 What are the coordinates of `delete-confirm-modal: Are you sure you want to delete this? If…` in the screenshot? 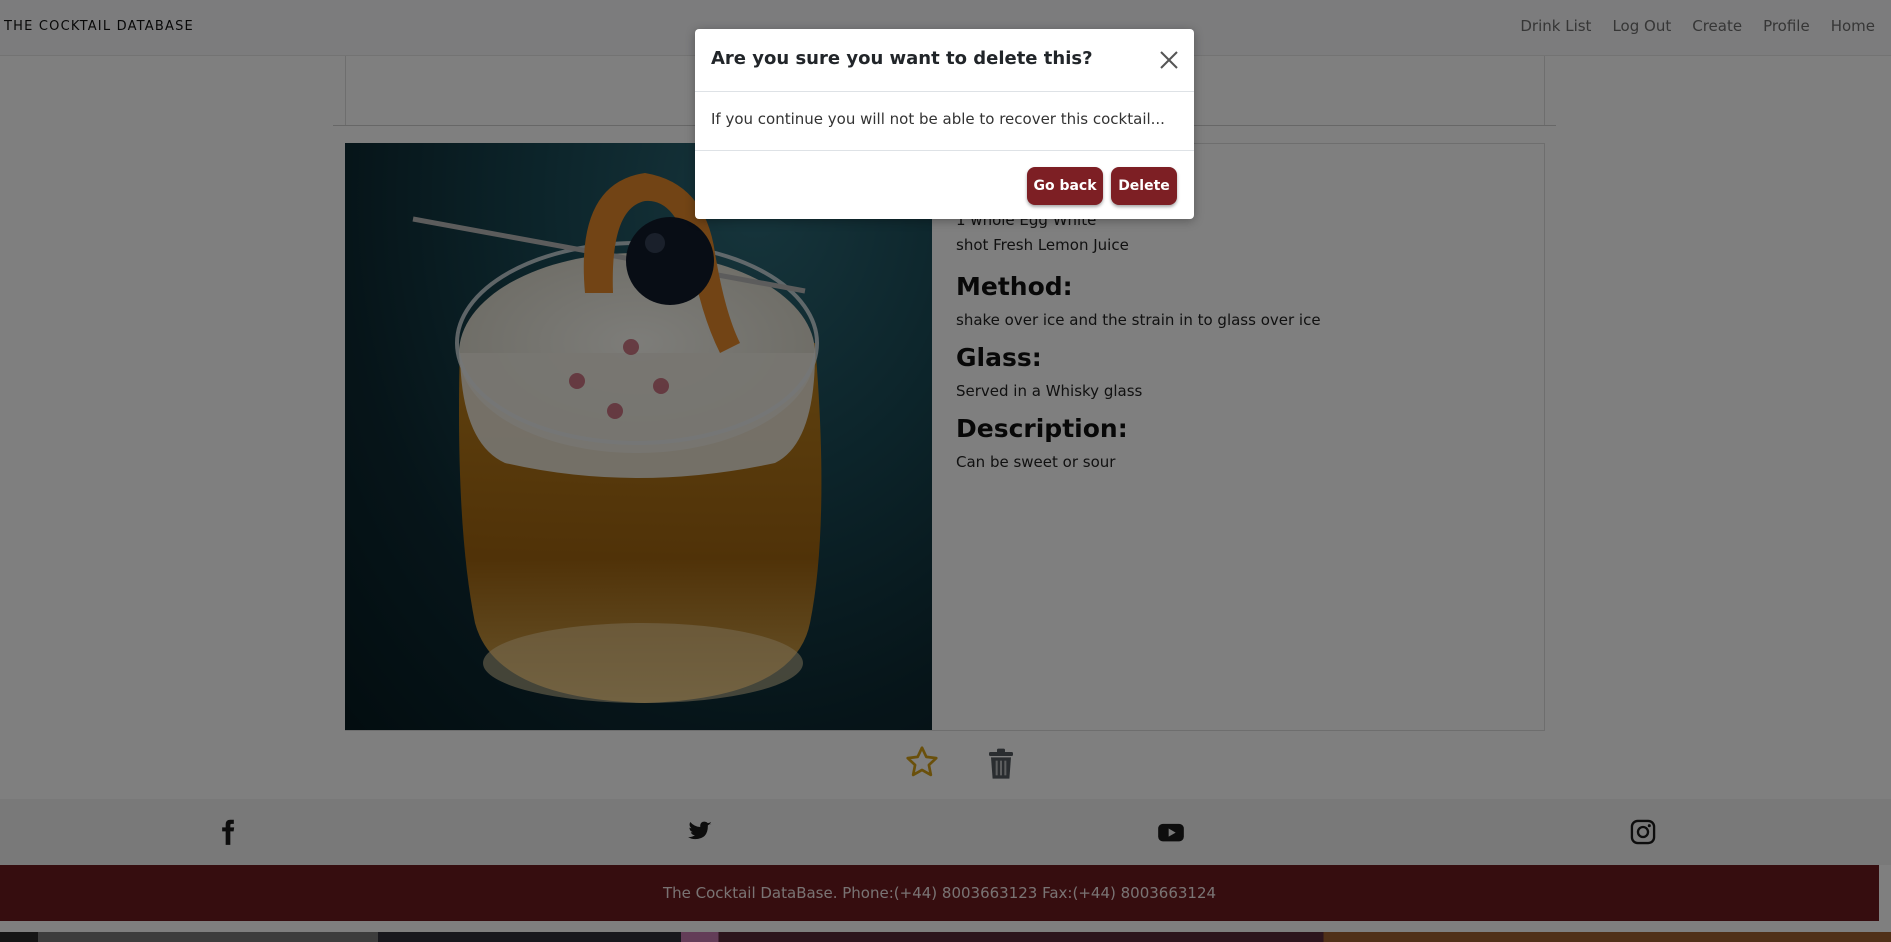 It's located at (944, 124).